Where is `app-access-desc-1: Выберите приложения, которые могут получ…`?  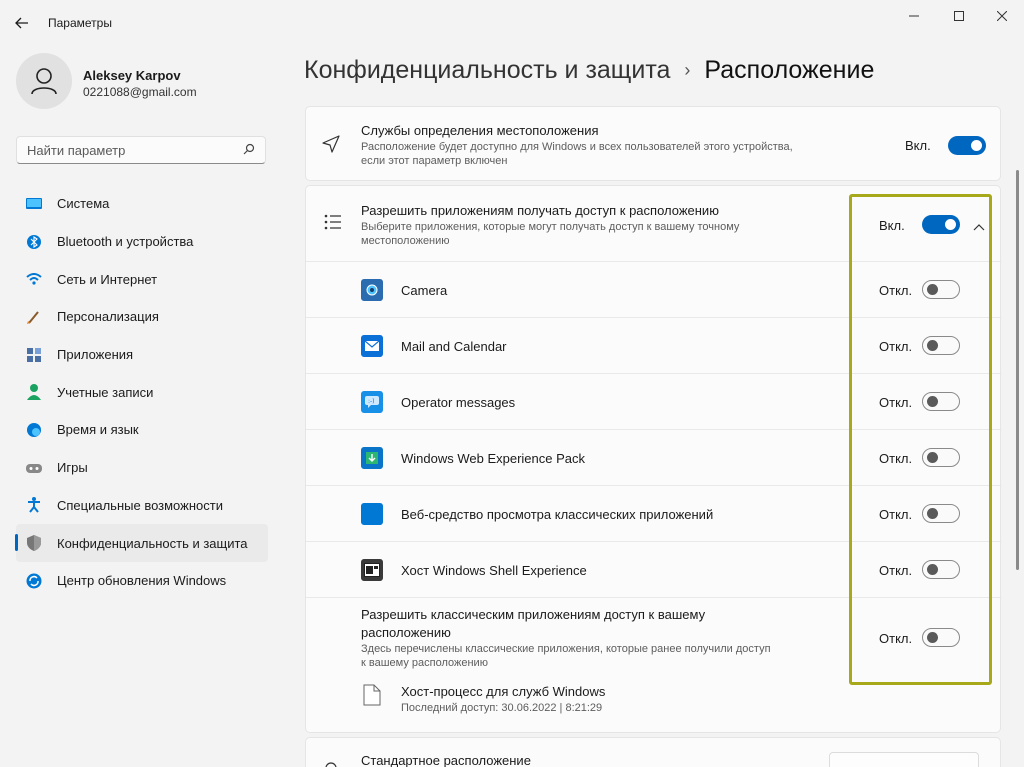
app-access-desc-1: Выберите приложения, которые могут получ… is located at coordinates (550, 227).